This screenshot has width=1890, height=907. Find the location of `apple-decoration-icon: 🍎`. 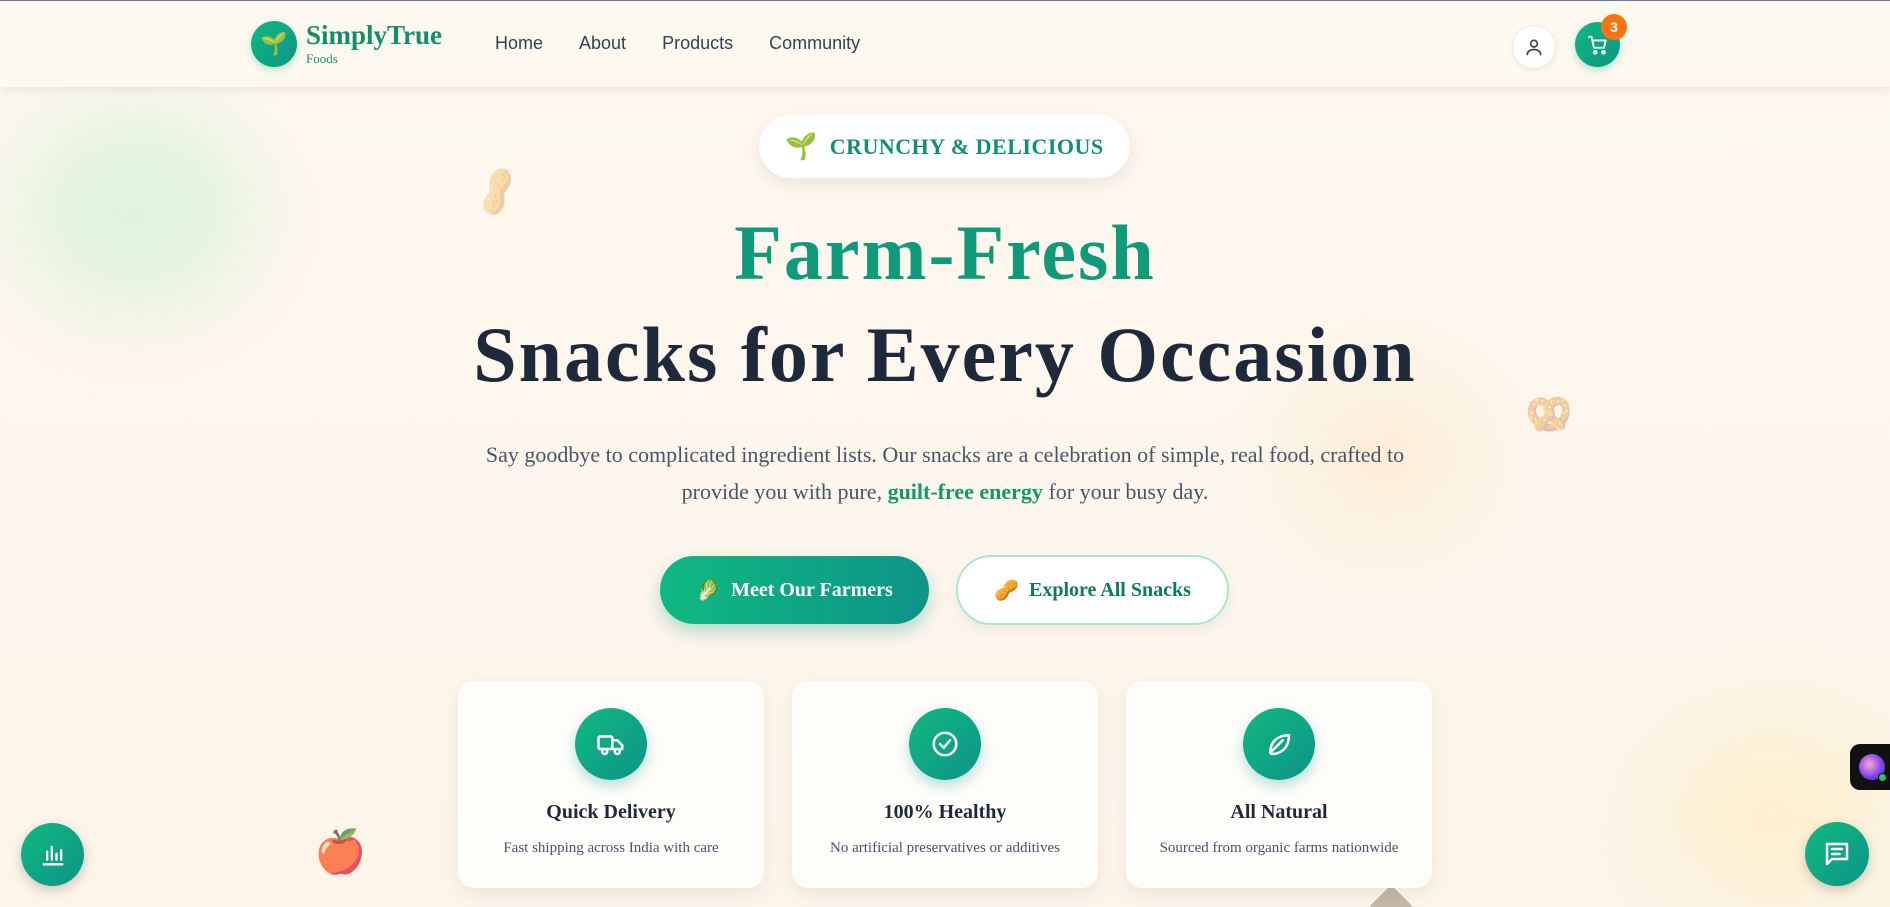

apple-decoration-icon: 🍎 is located at coordinates (340, 853).